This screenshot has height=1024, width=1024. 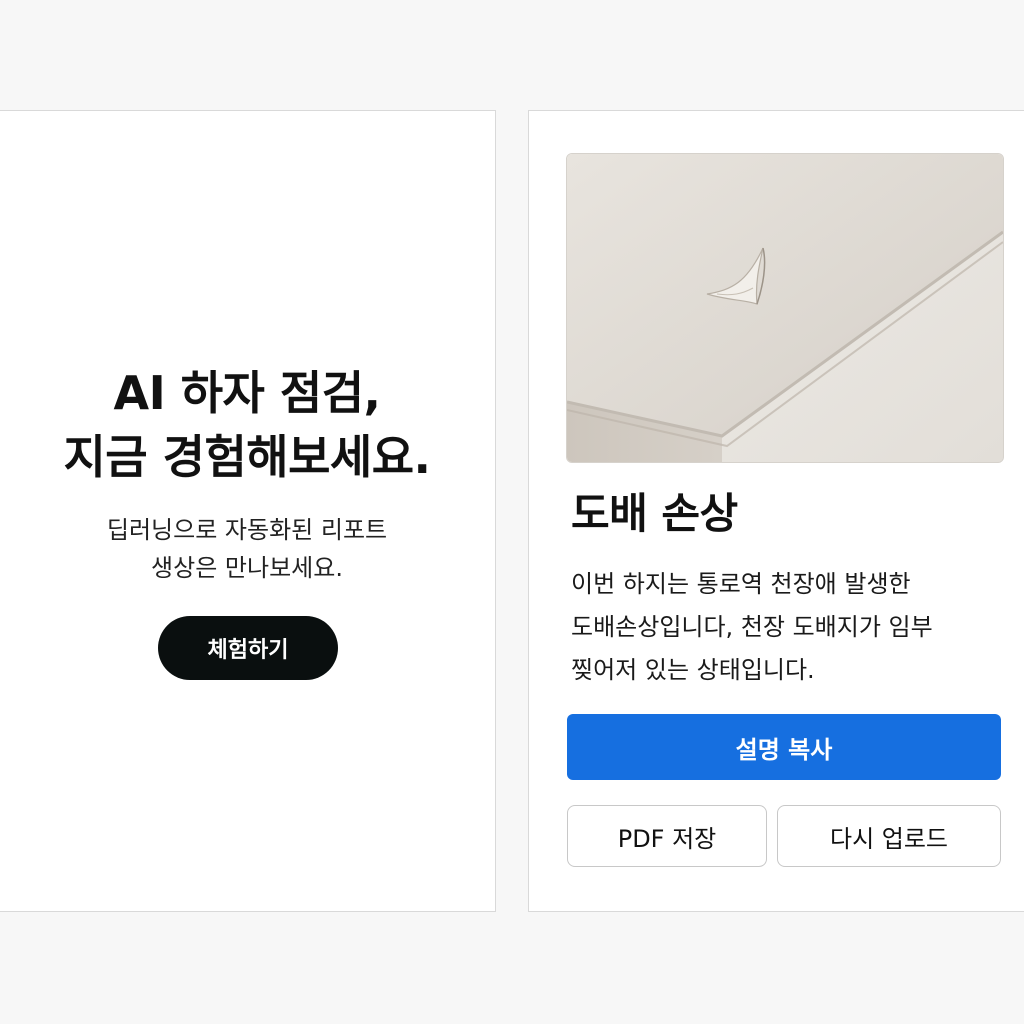 What do you see at coordinates (247, 457) in the screenshot?
I see `hero-title-line-2: 지금 경험해보세요.` at bounding box center [247, 457].